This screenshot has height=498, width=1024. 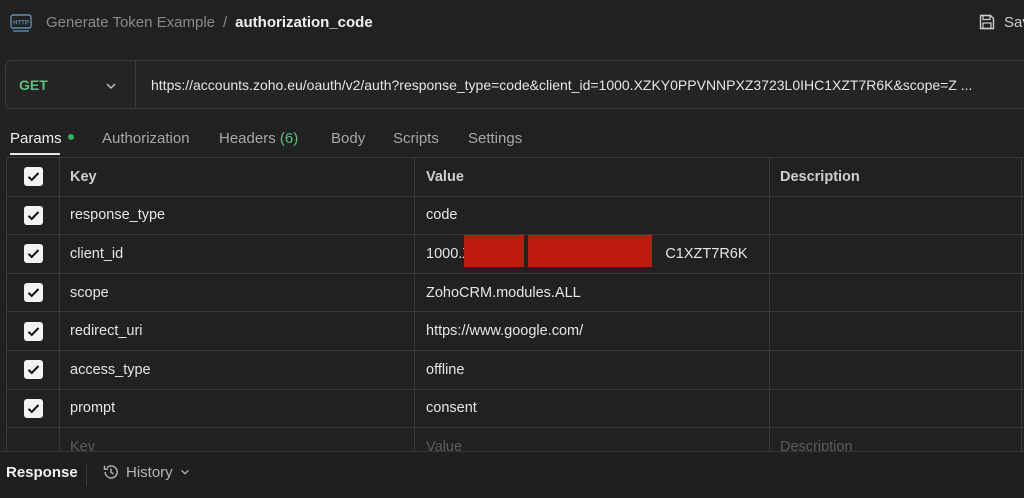 I want to click on param-key: redirect_uri, so click(x=237, y=331).